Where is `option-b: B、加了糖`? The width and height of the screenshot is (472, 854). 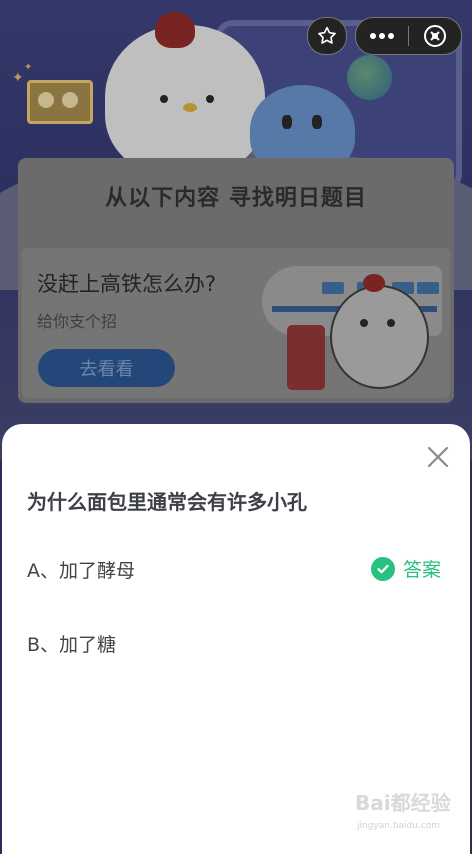
option-b: B、加了糖 is located at coordinates (71, 643).